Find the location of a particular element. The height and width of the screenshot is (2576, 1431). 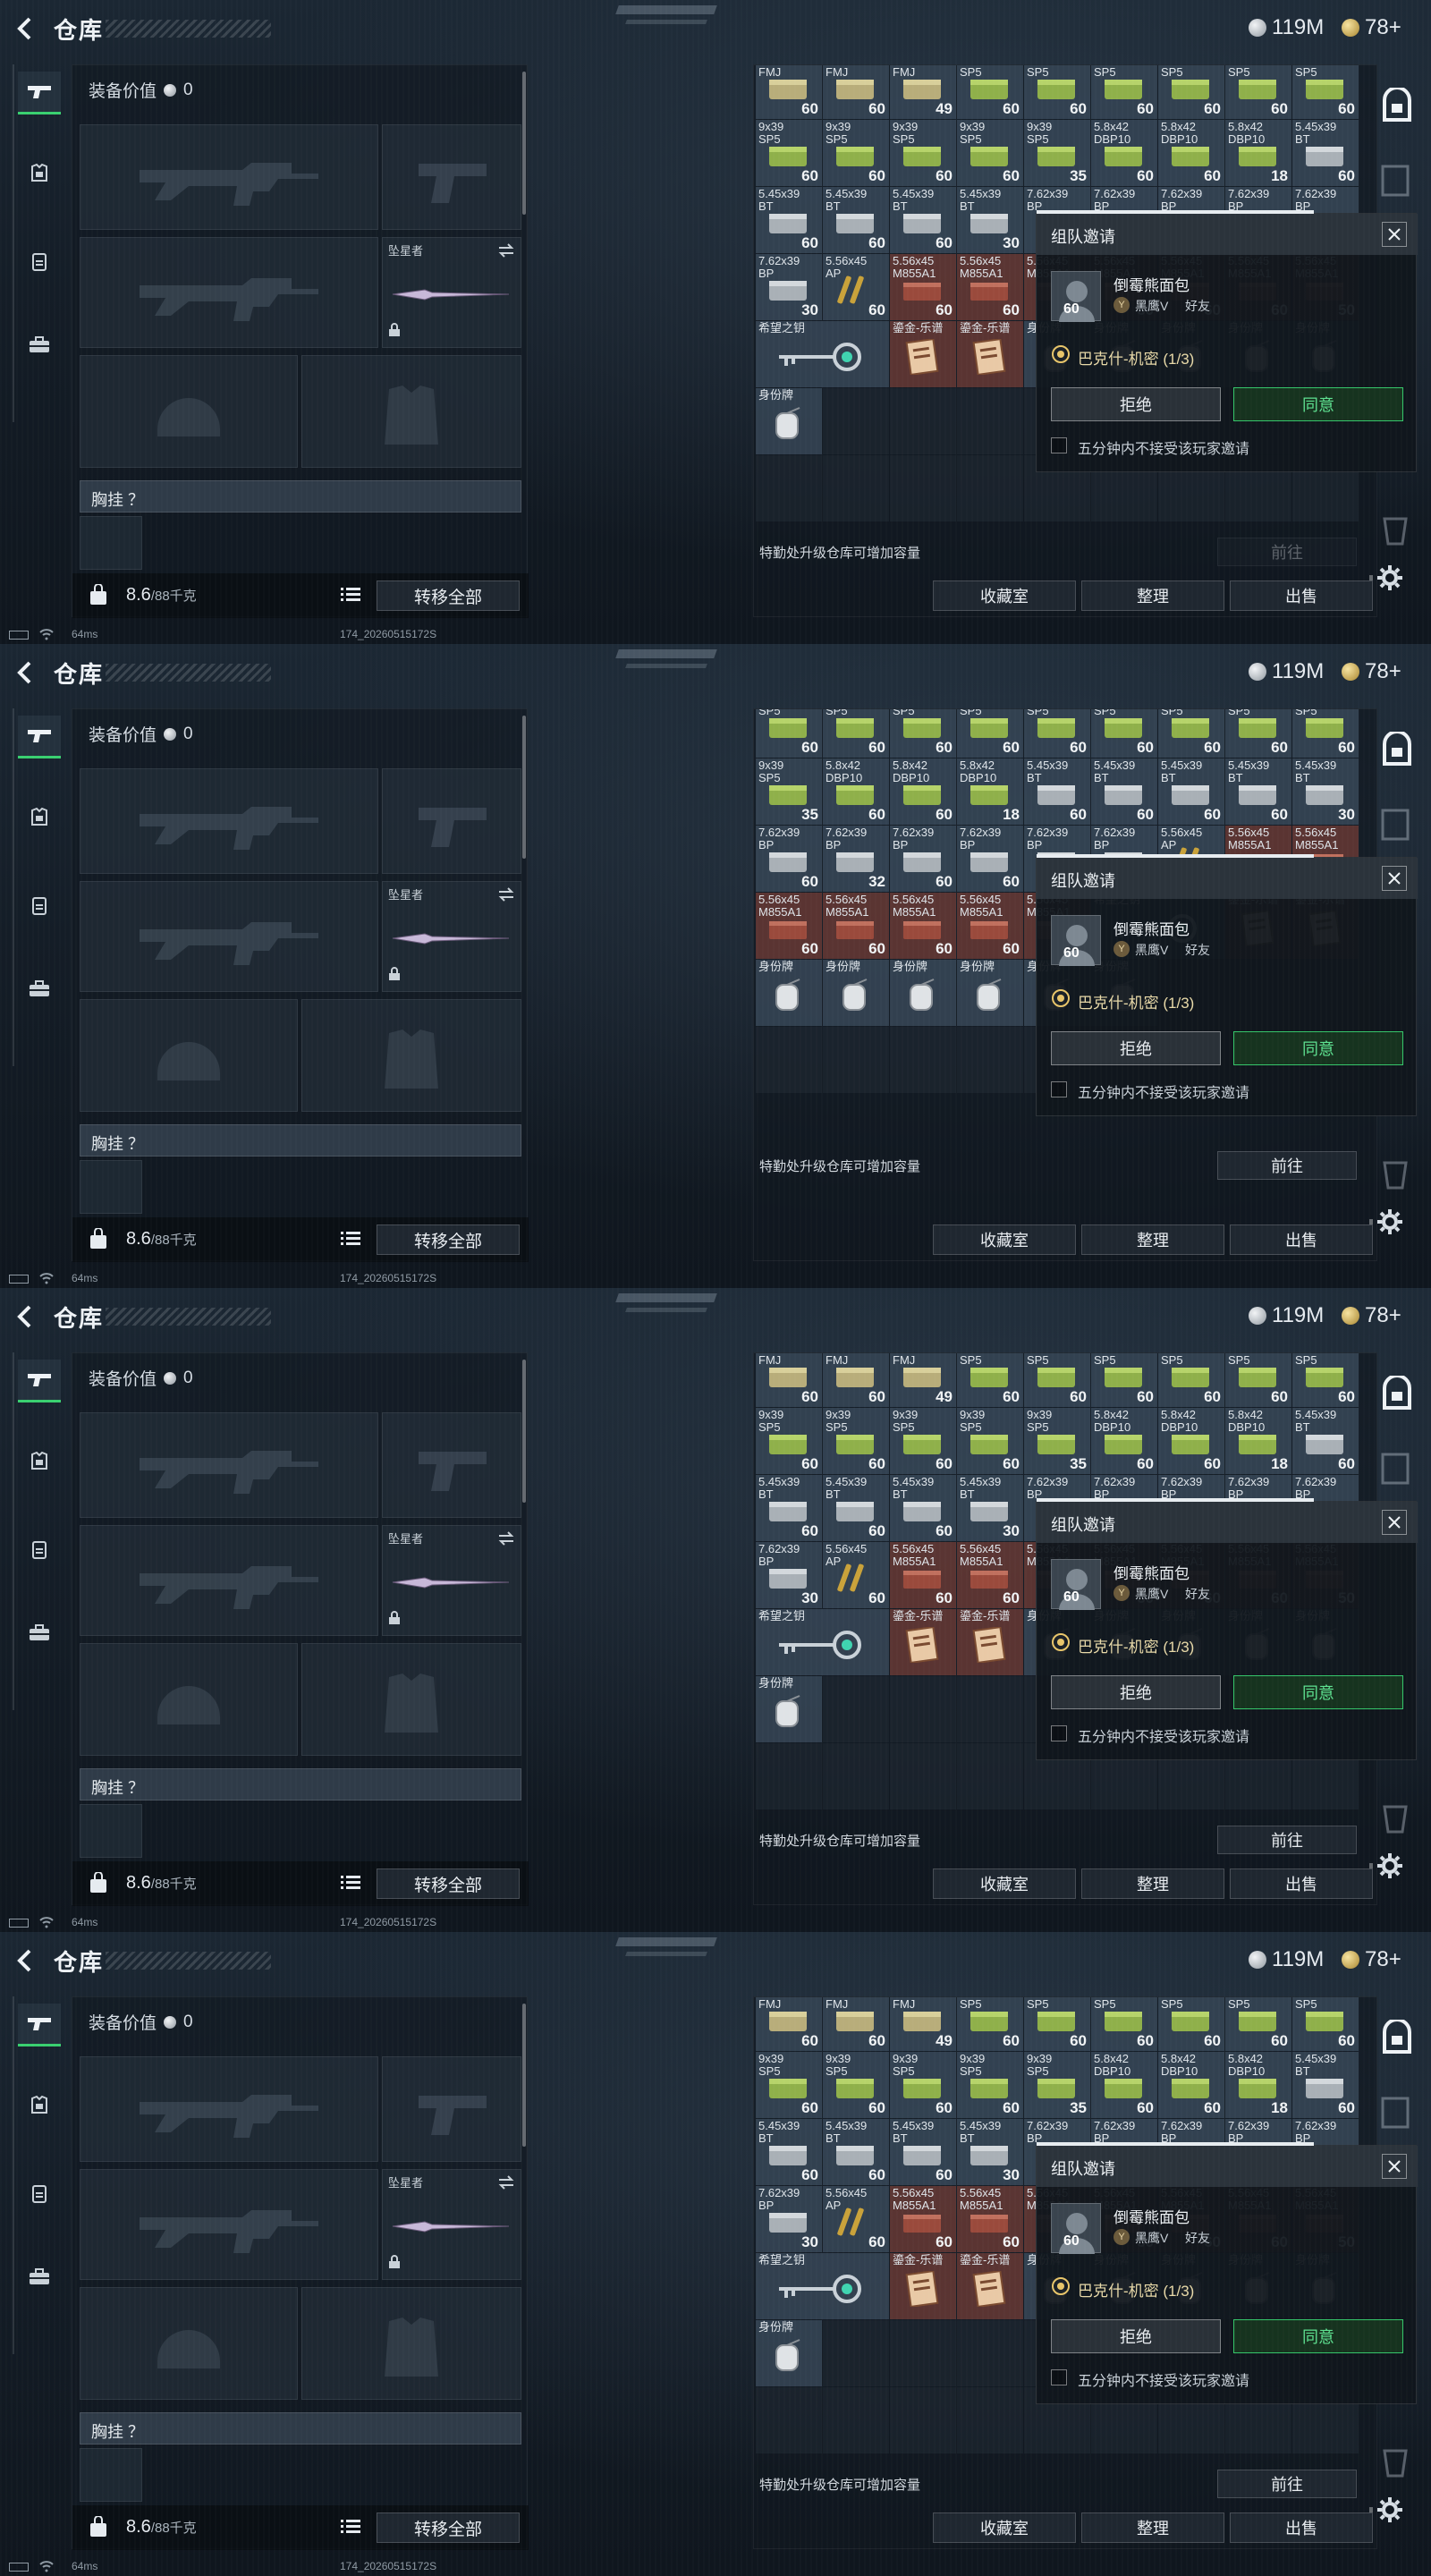

stash-item: 6.8x51 FMJ 49 is located at coordinates (923, 92).